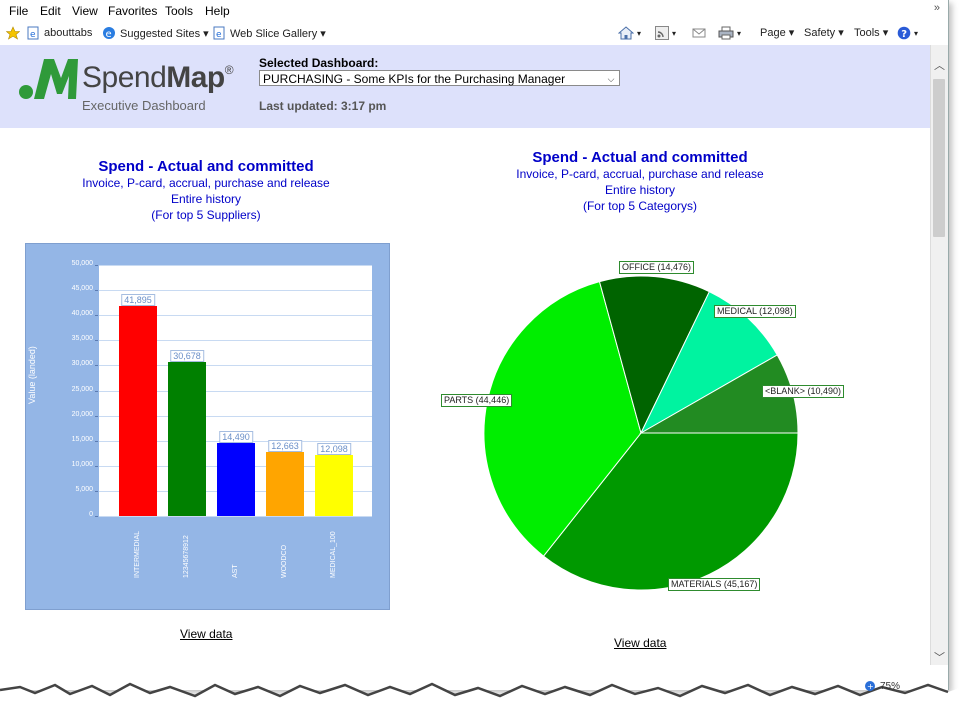 This screenshot has height=719, width=960. I want to click on home-button: ▾, so click(629, 33).